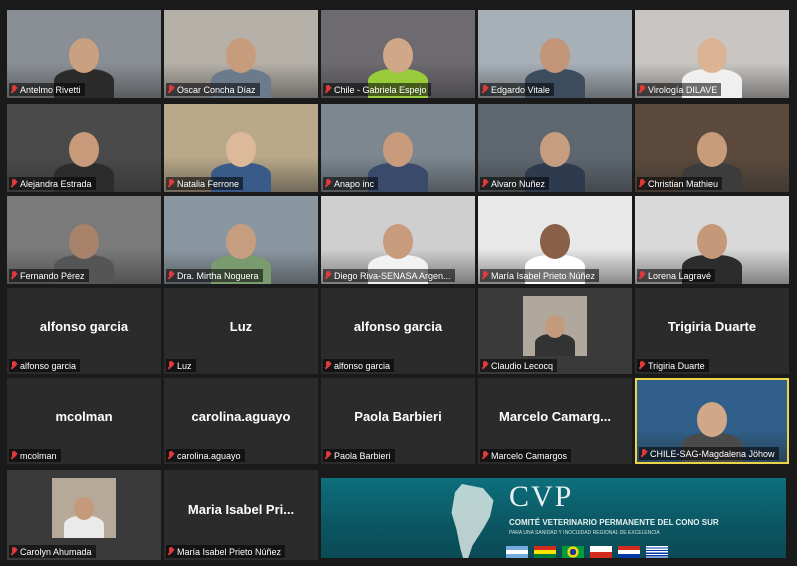 The height and width of the screenshot is (566, 797). What do you see at coordinates (683, 183) in the screenshot?
I see `participant-name: Christian Mathieu` at bounding box center [683, 183].